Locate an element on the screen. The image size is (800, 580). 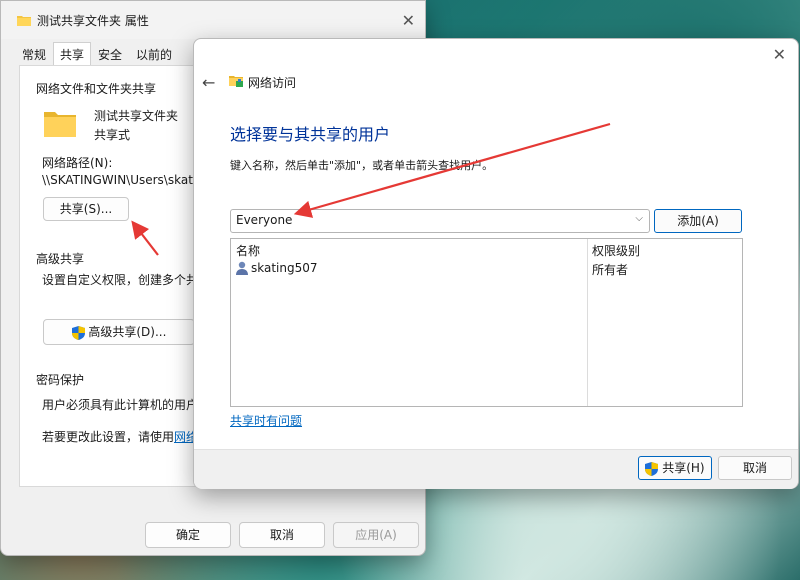
arrow-to-share-button is located at coordinates (145, 238).